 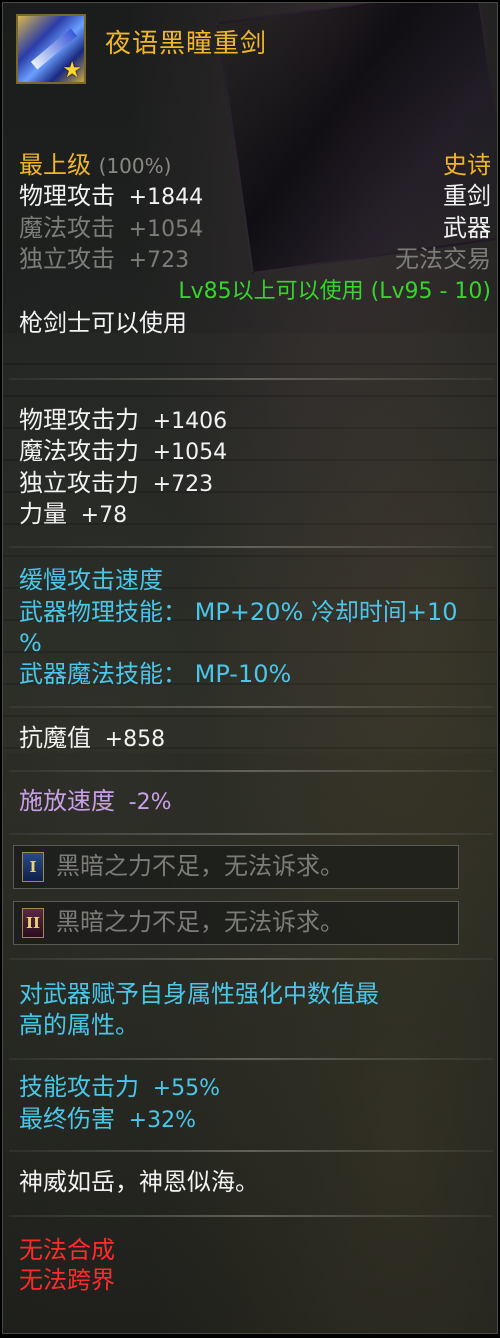 I want to click on resist-label: 抗魔值, so click(x=55, y=738).